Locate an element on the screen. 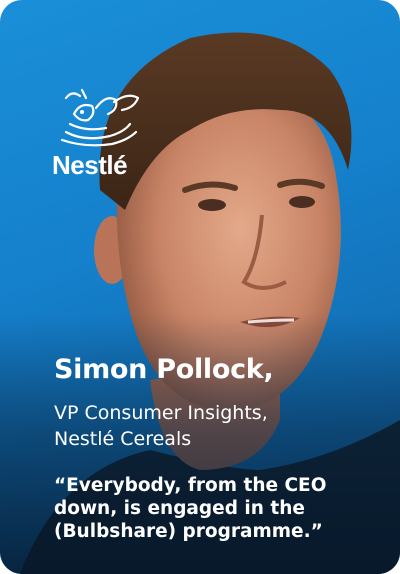 This screenshot has width=400, height=574. nest-bird-icon is located at coordinates (100, 117).